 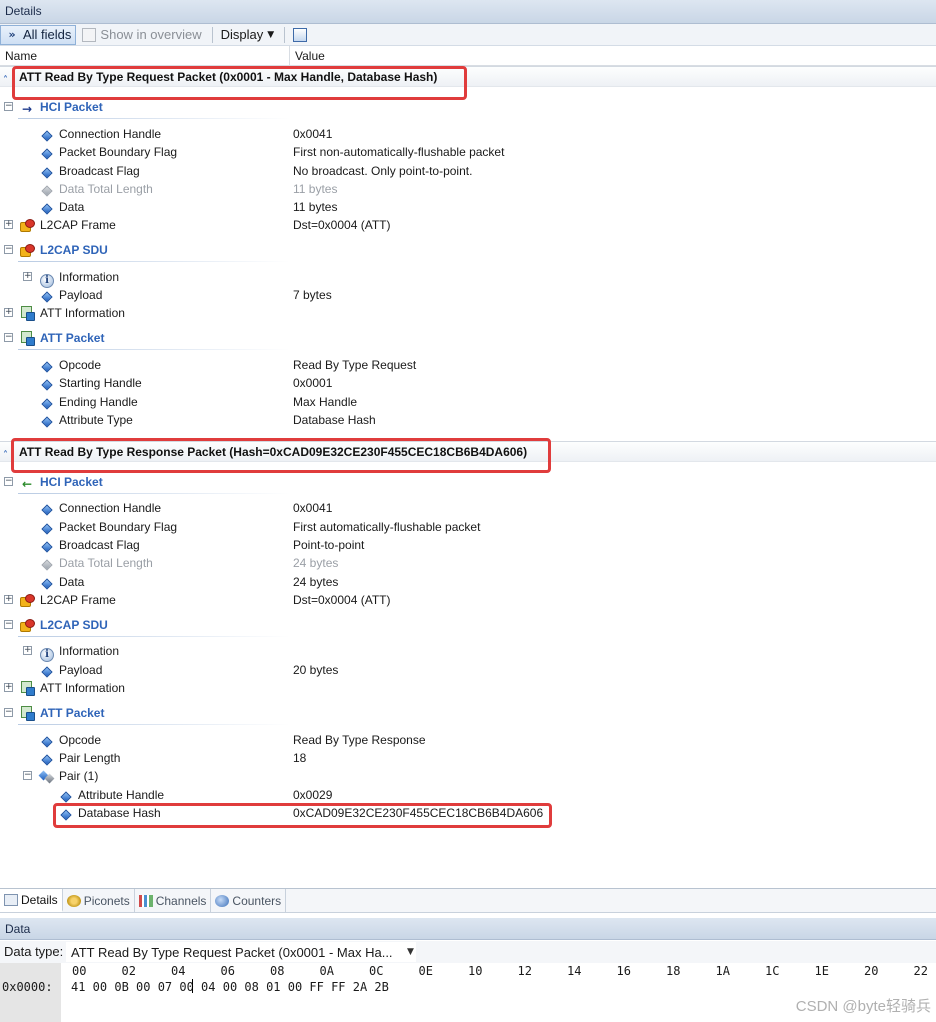 What do you see at coordinates (80, 365) in the screenshot?
I see `field-name: Opcode` at bounding box center [80, 365].